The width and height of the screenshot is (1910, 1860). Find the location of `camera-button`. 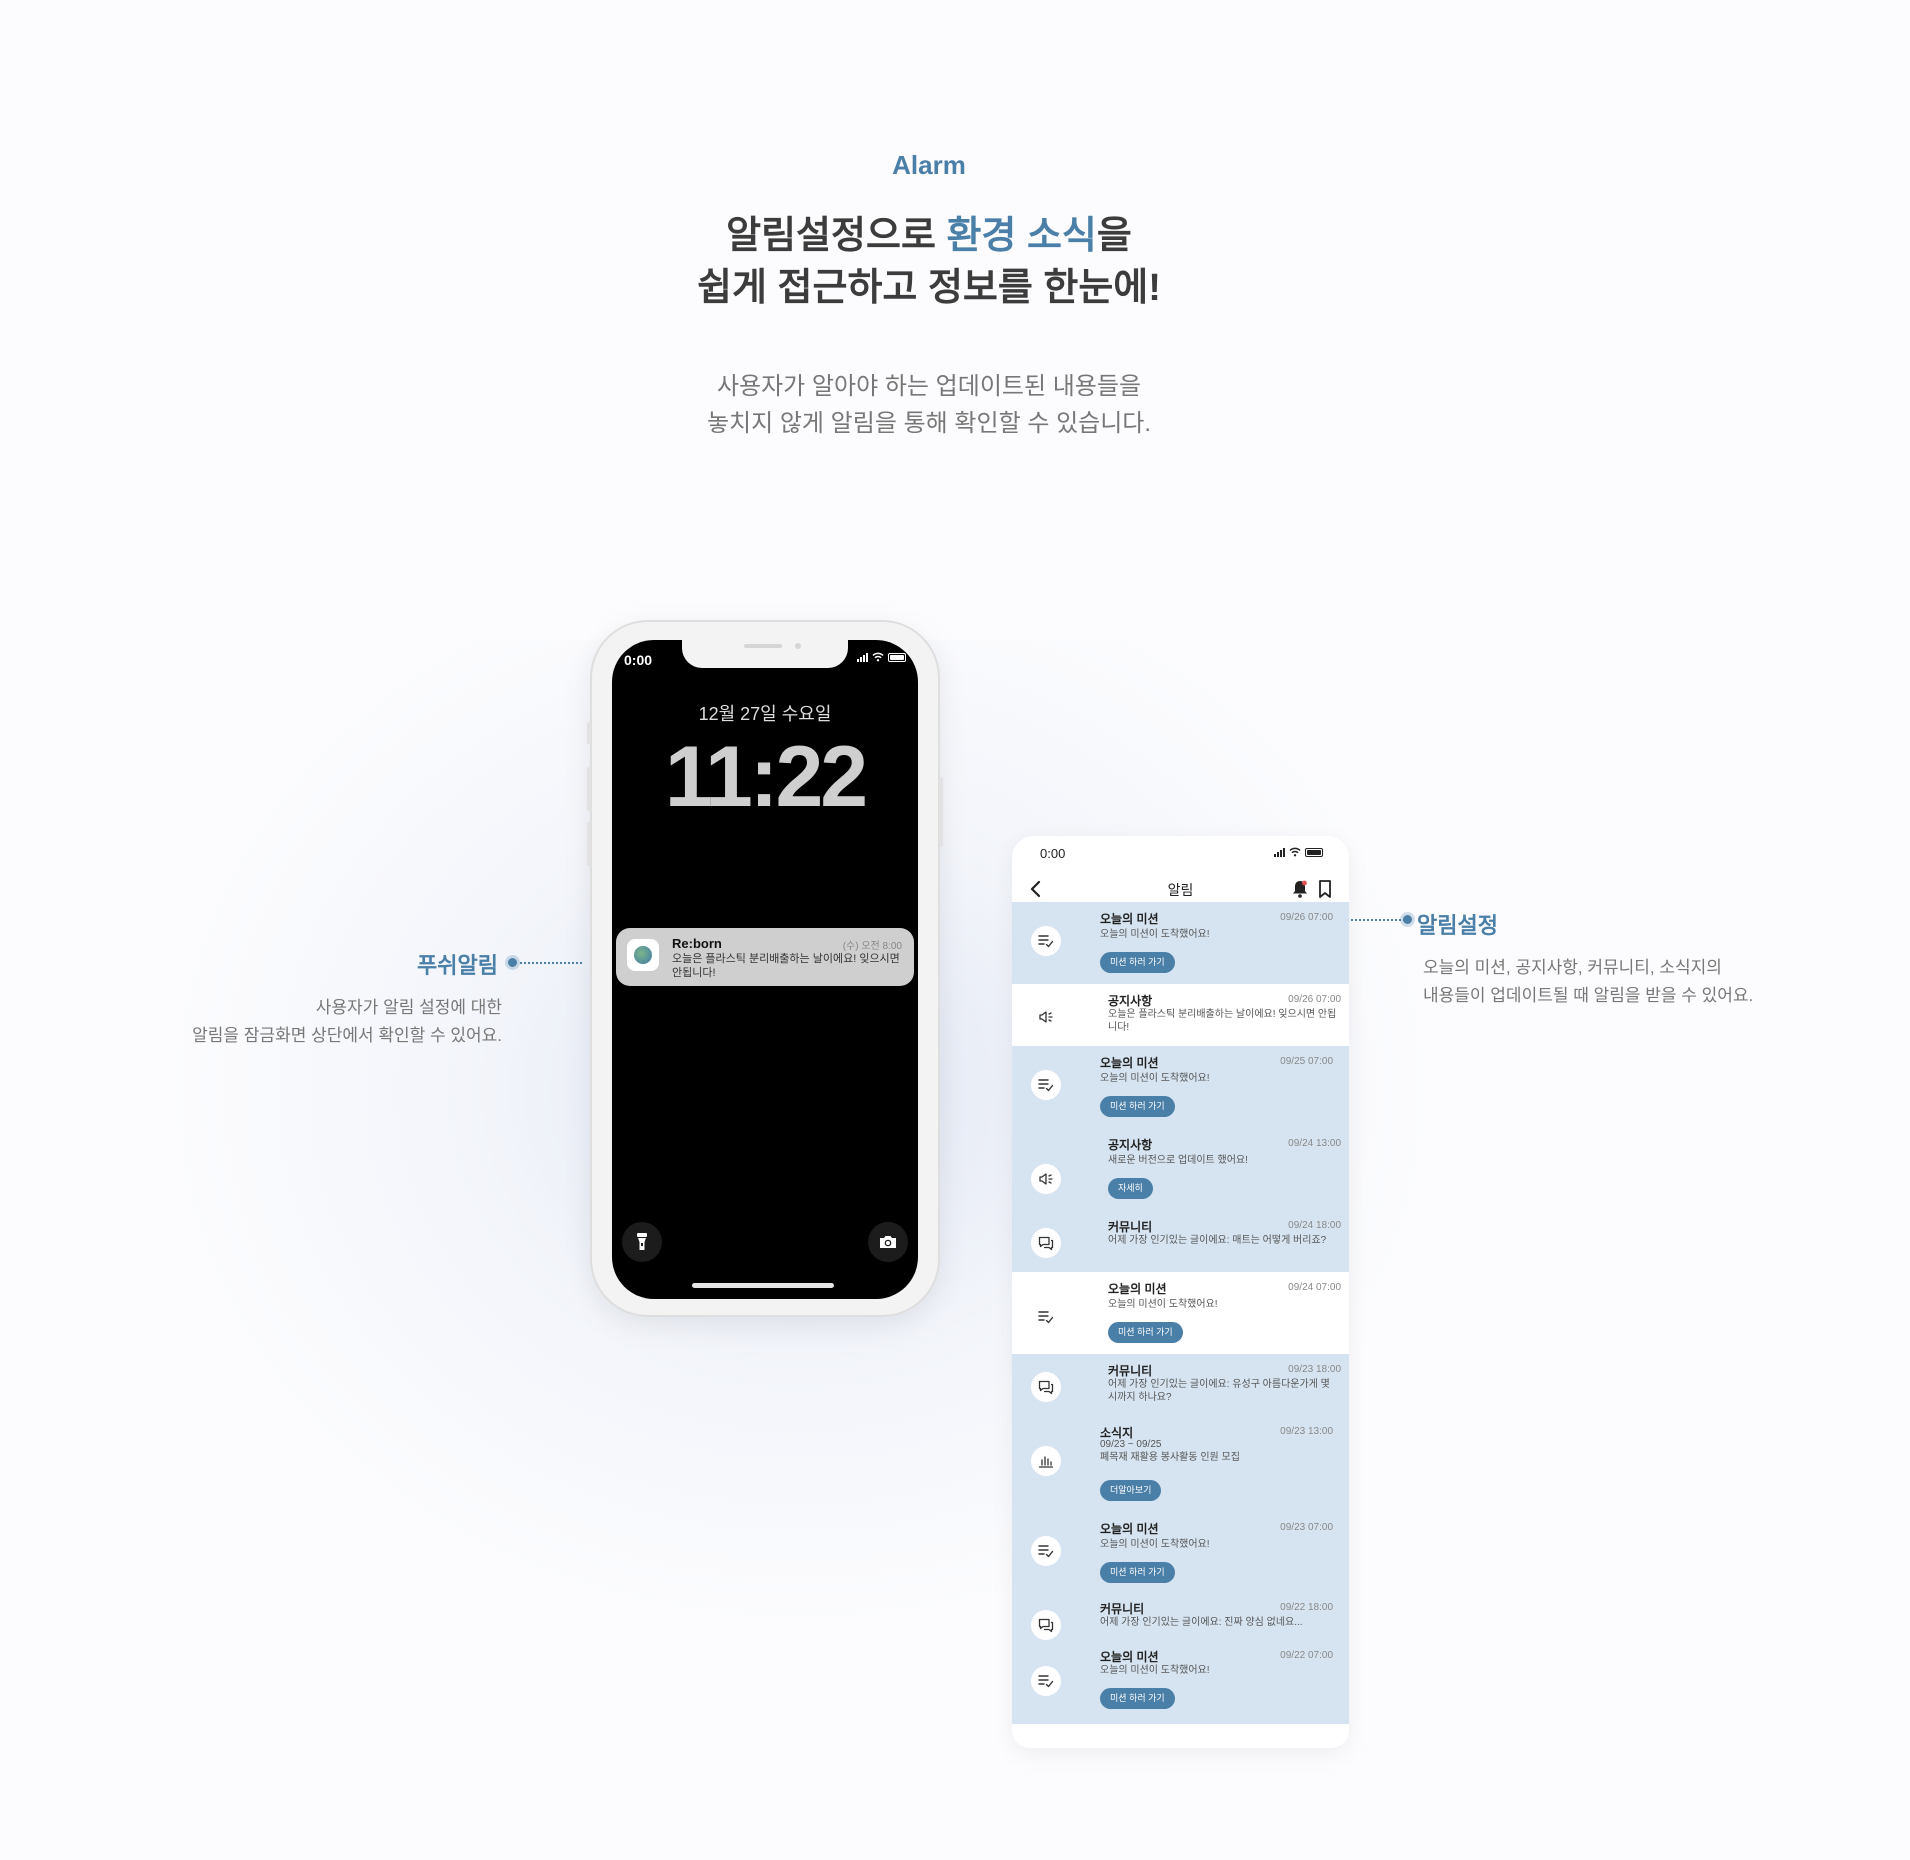

camera-button is located at coordinates (888, 1242).